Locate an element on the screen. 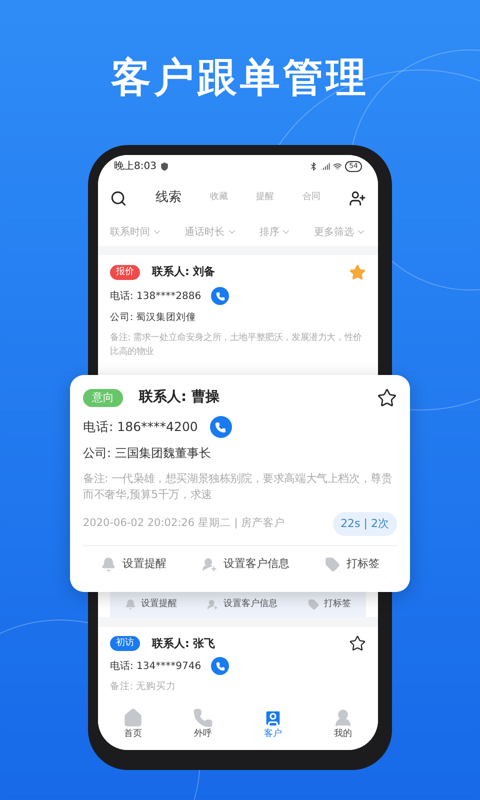  contact-name: 联系人: 张飞 is located at coordinates (184, 644).